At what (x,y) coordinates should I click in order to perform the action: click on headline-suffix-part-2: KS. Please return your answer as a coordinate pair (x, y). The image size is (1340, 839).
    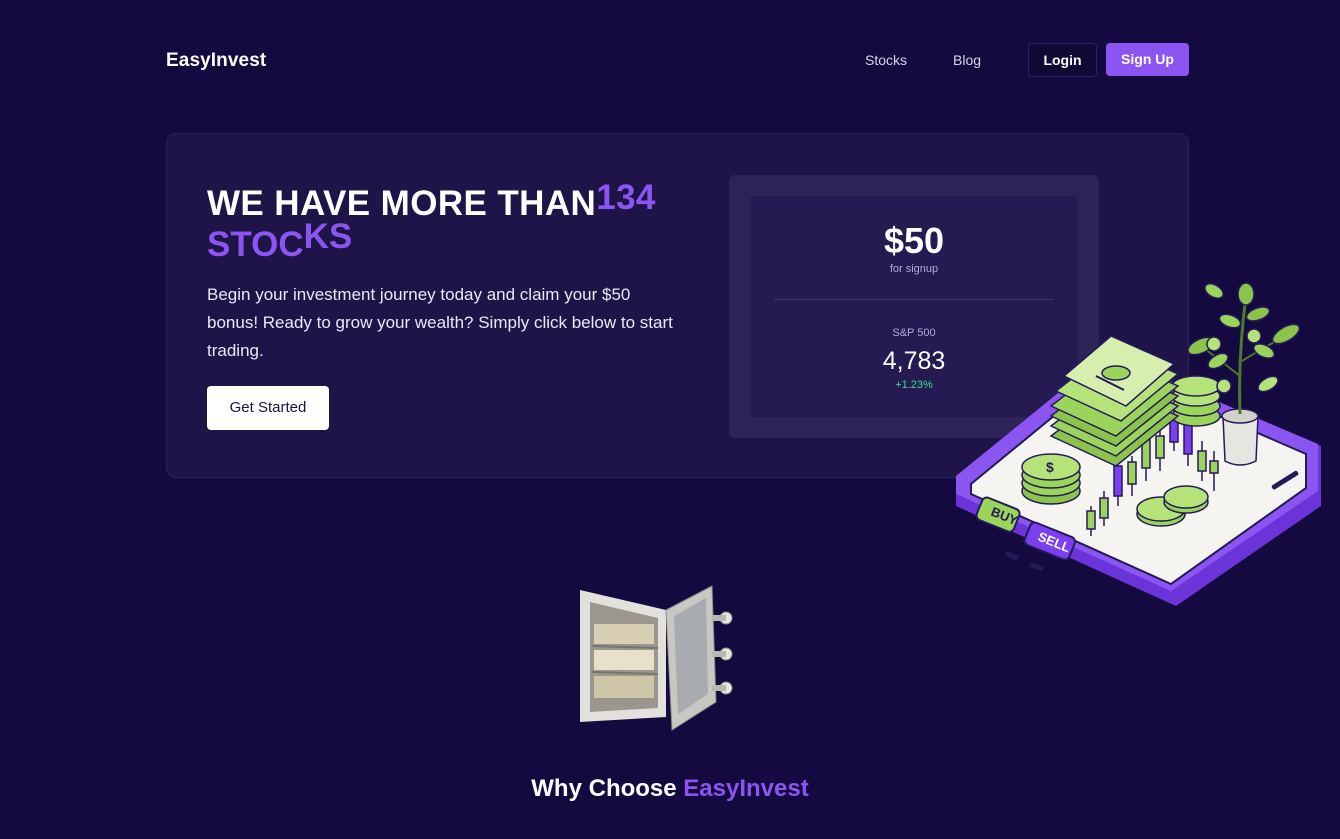
    Looking at the image, I should click on (328, 236).